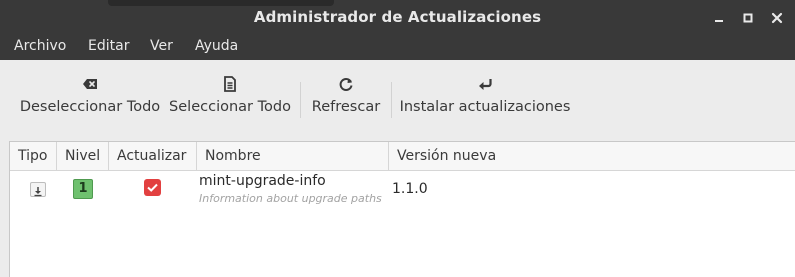 The height and width of the screenshot is (277, 795). I want to click on refresh-button: Refrescar, so click(346, 101).